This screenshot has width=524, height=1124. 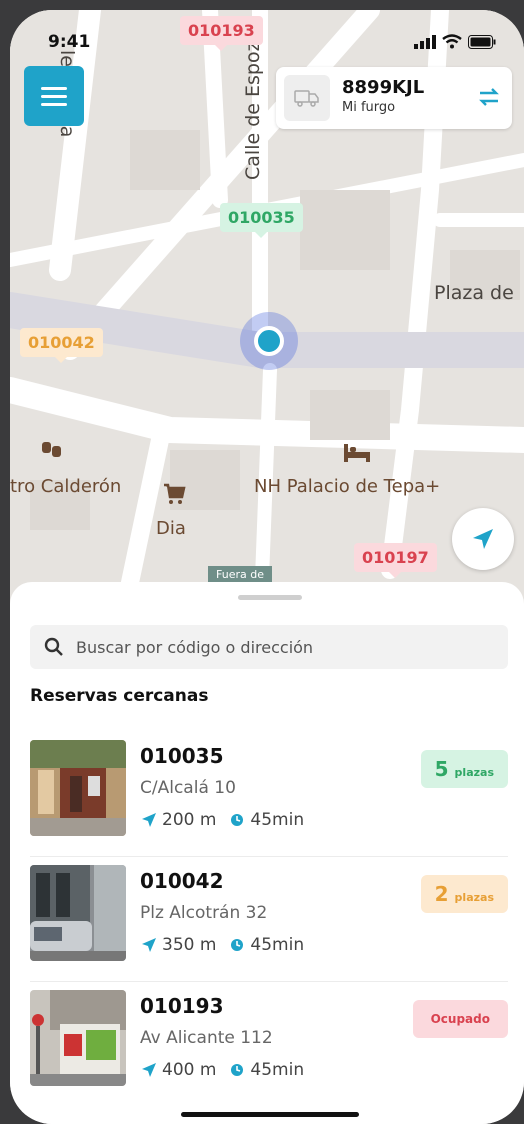 What do you see at coordinates (66, 486) in the screenshot?
I see `poi-label-teatro: tro Calderón` at bounding box center [66, 486].